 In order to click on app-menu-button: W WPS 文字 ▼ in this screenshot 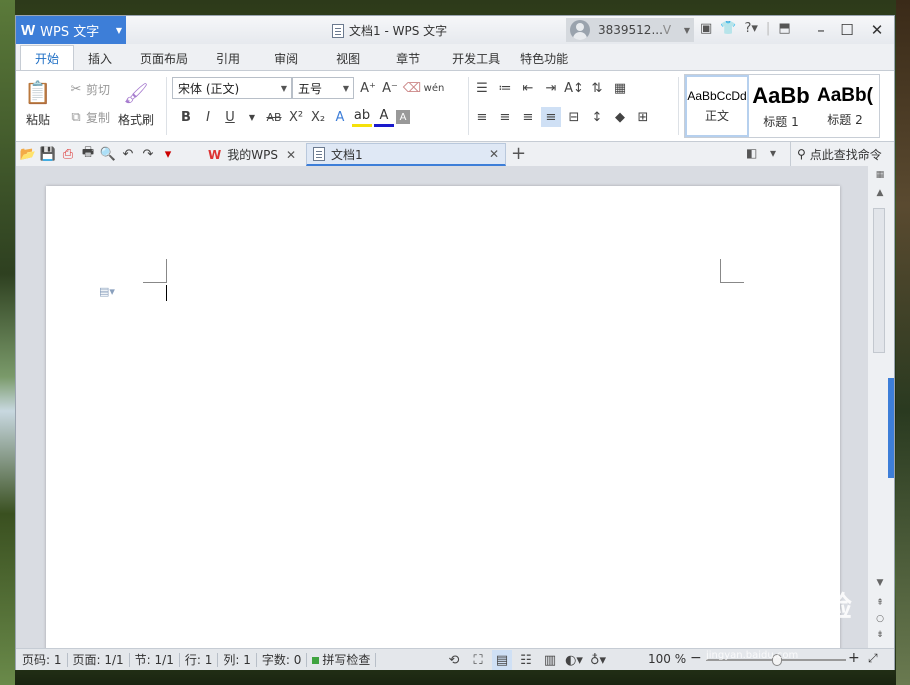, I will do `click(71, 30)`.